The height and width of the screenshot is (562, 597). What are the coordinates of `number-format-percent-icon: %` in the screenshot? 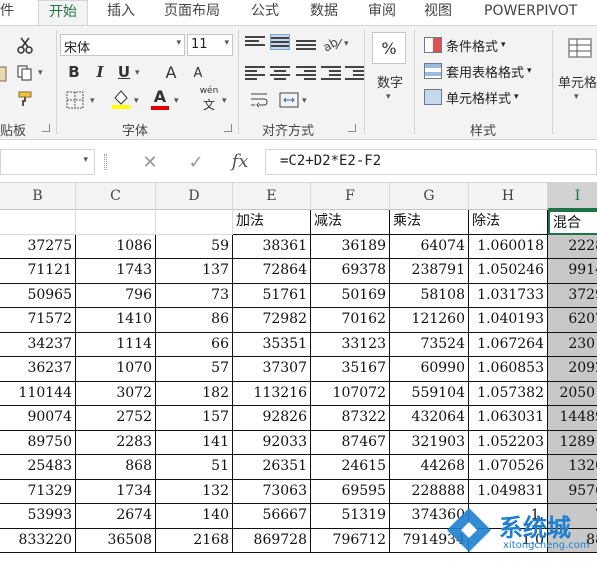 It's located at (389, 48).